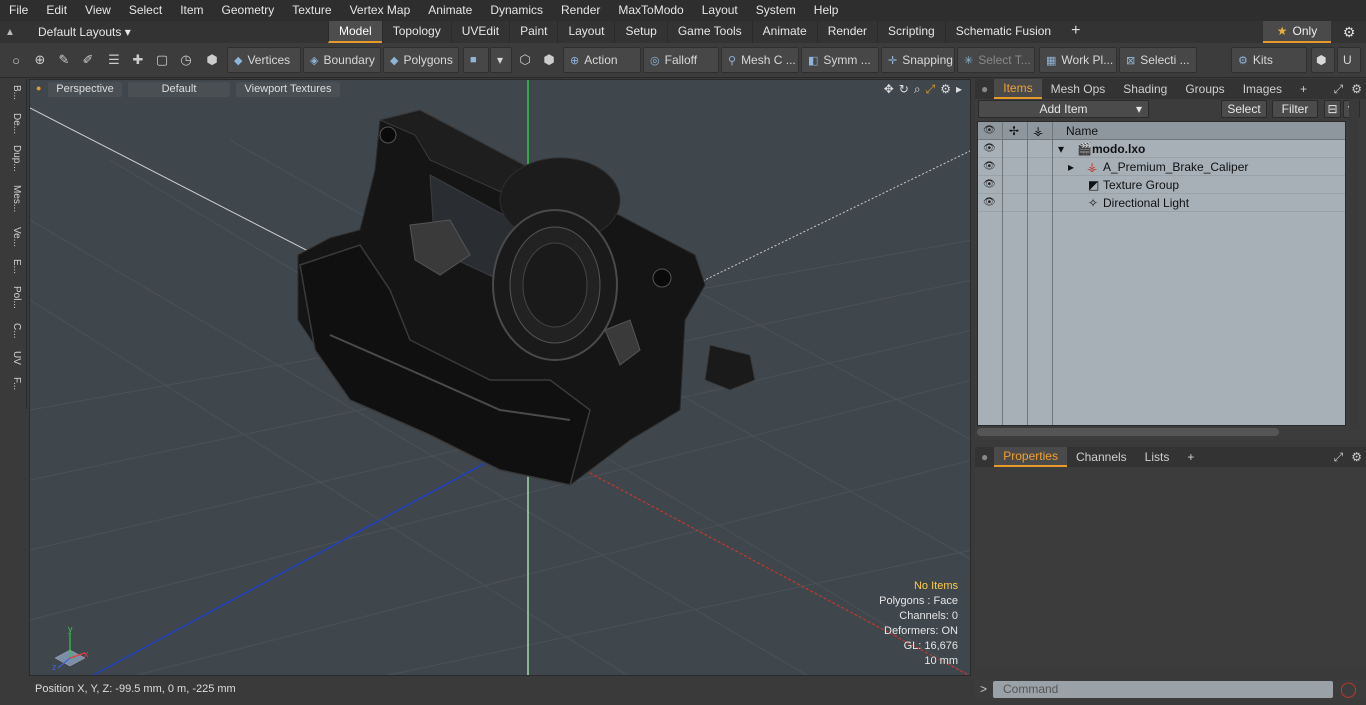 This screenshot has width=1366, height=705. Describe the element at coordinates (1128, 432) in the screenshot. I see `tree-horizontal-scrollbar` at that location.